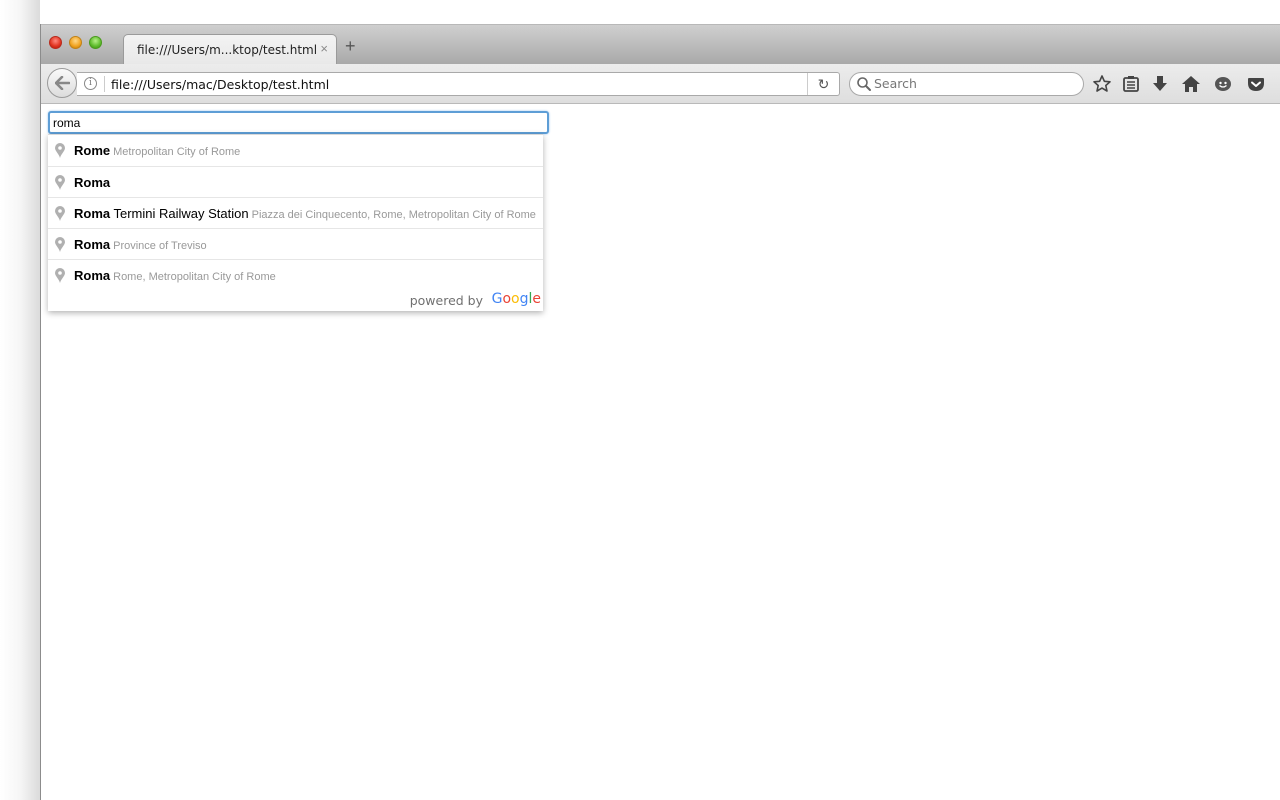 This screenshot has width=1280, height=800. What do you see at coordinates (179, 213) in the screenshot?
I see `suggestion-main-rest: Termini Railway Station` at bounding box center [179, 213].